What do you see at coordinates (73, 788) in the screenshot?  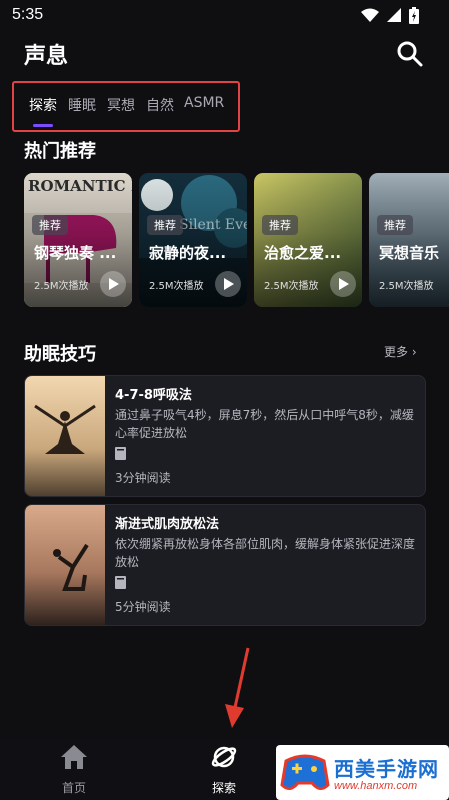 I see `nav-home-label: 首页` at bounding box center [73, 788].